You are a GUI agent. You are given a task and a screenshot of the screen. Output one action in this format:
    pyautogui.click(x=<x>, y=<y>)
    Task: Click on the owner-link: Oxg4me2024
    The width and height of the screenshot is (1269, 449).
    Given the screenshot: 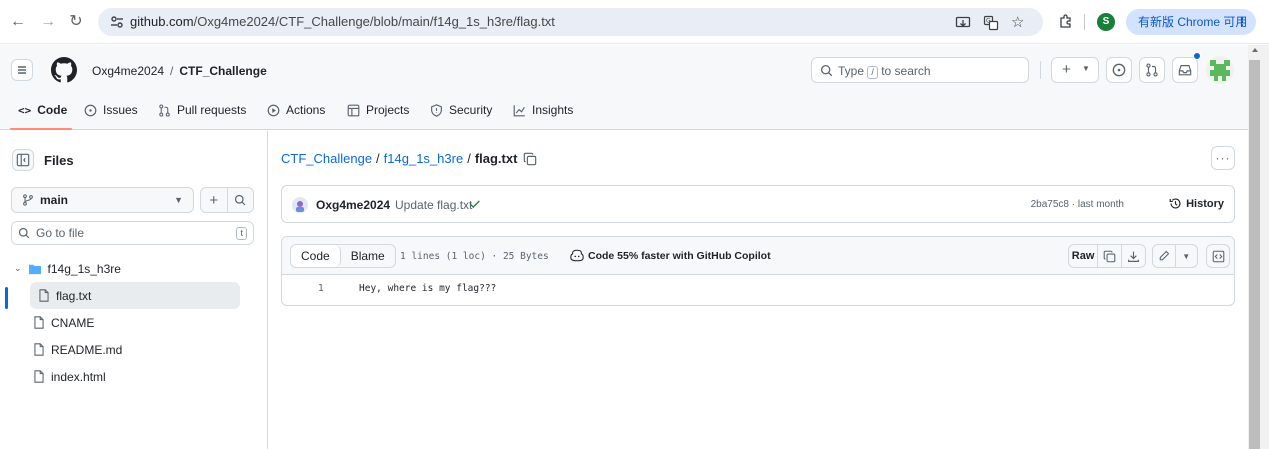 What is the action you would take?
    pyautogui.click(x=128, y=71)
    